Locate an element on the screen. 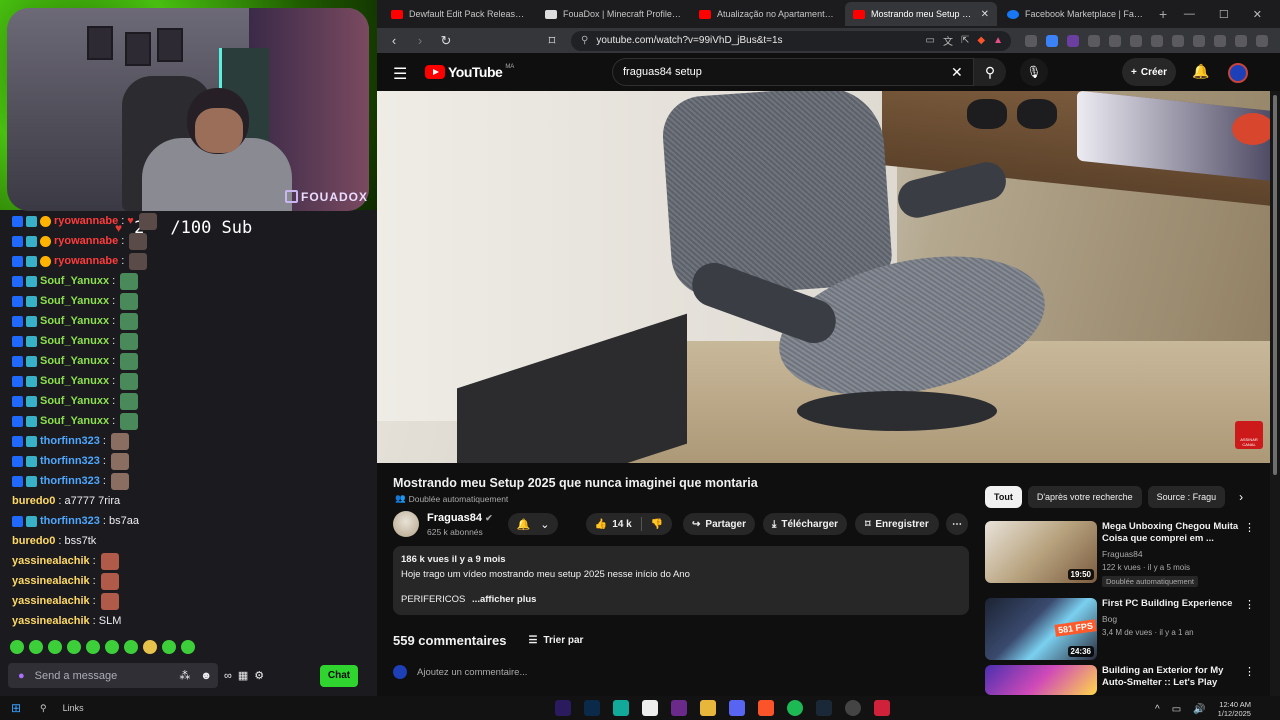 Image resolution: width=1280 pixels, height=720 pixels. create-button: + Créer is located at coordinates (1149, 72).